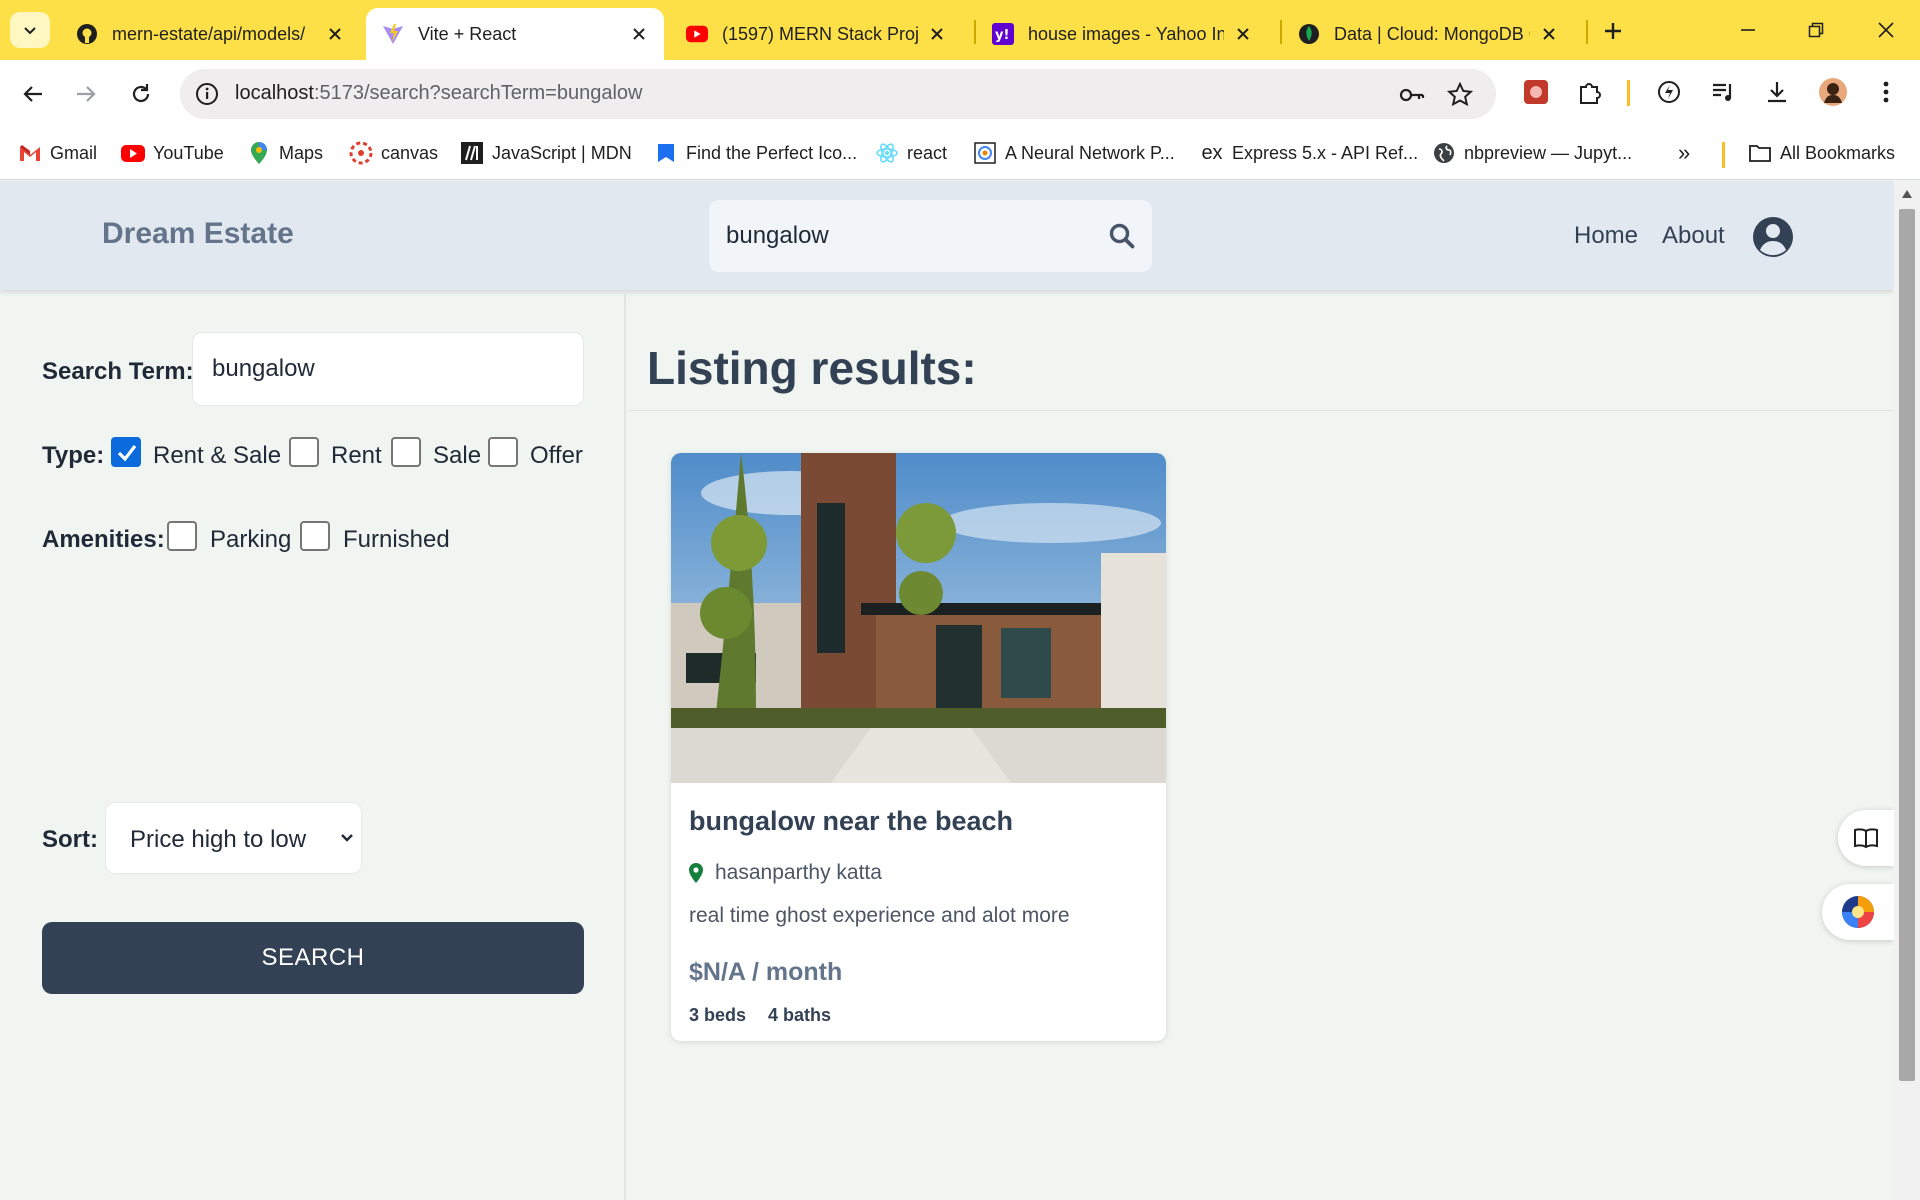 The width and height of the screenshot is (1920, 1200). Describe the element at coordinates (406, 452) in the screenshot. I see `sale-checkbox` at that location.